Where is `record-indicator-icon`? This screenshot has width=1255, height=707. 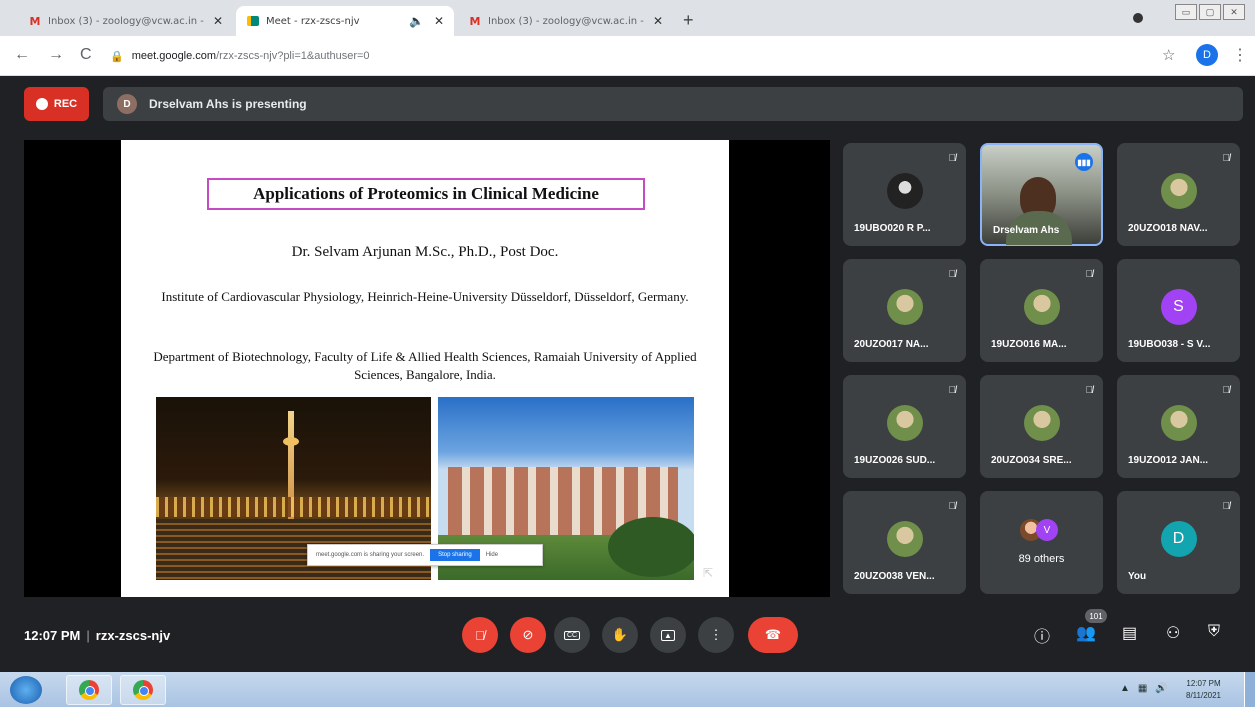
record-indicator-icon is located at coordinates (1138, 18).